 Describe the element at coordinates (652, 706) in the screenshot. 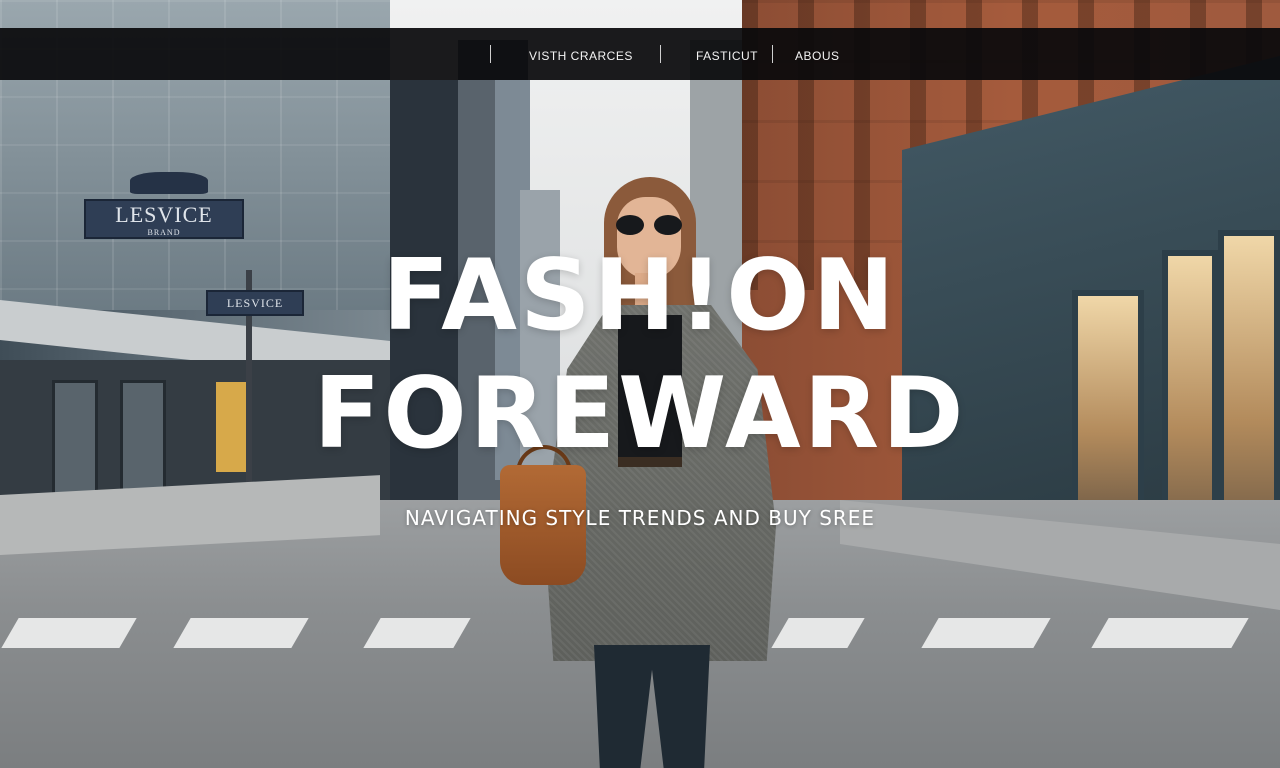

I see `jeans` at that location.